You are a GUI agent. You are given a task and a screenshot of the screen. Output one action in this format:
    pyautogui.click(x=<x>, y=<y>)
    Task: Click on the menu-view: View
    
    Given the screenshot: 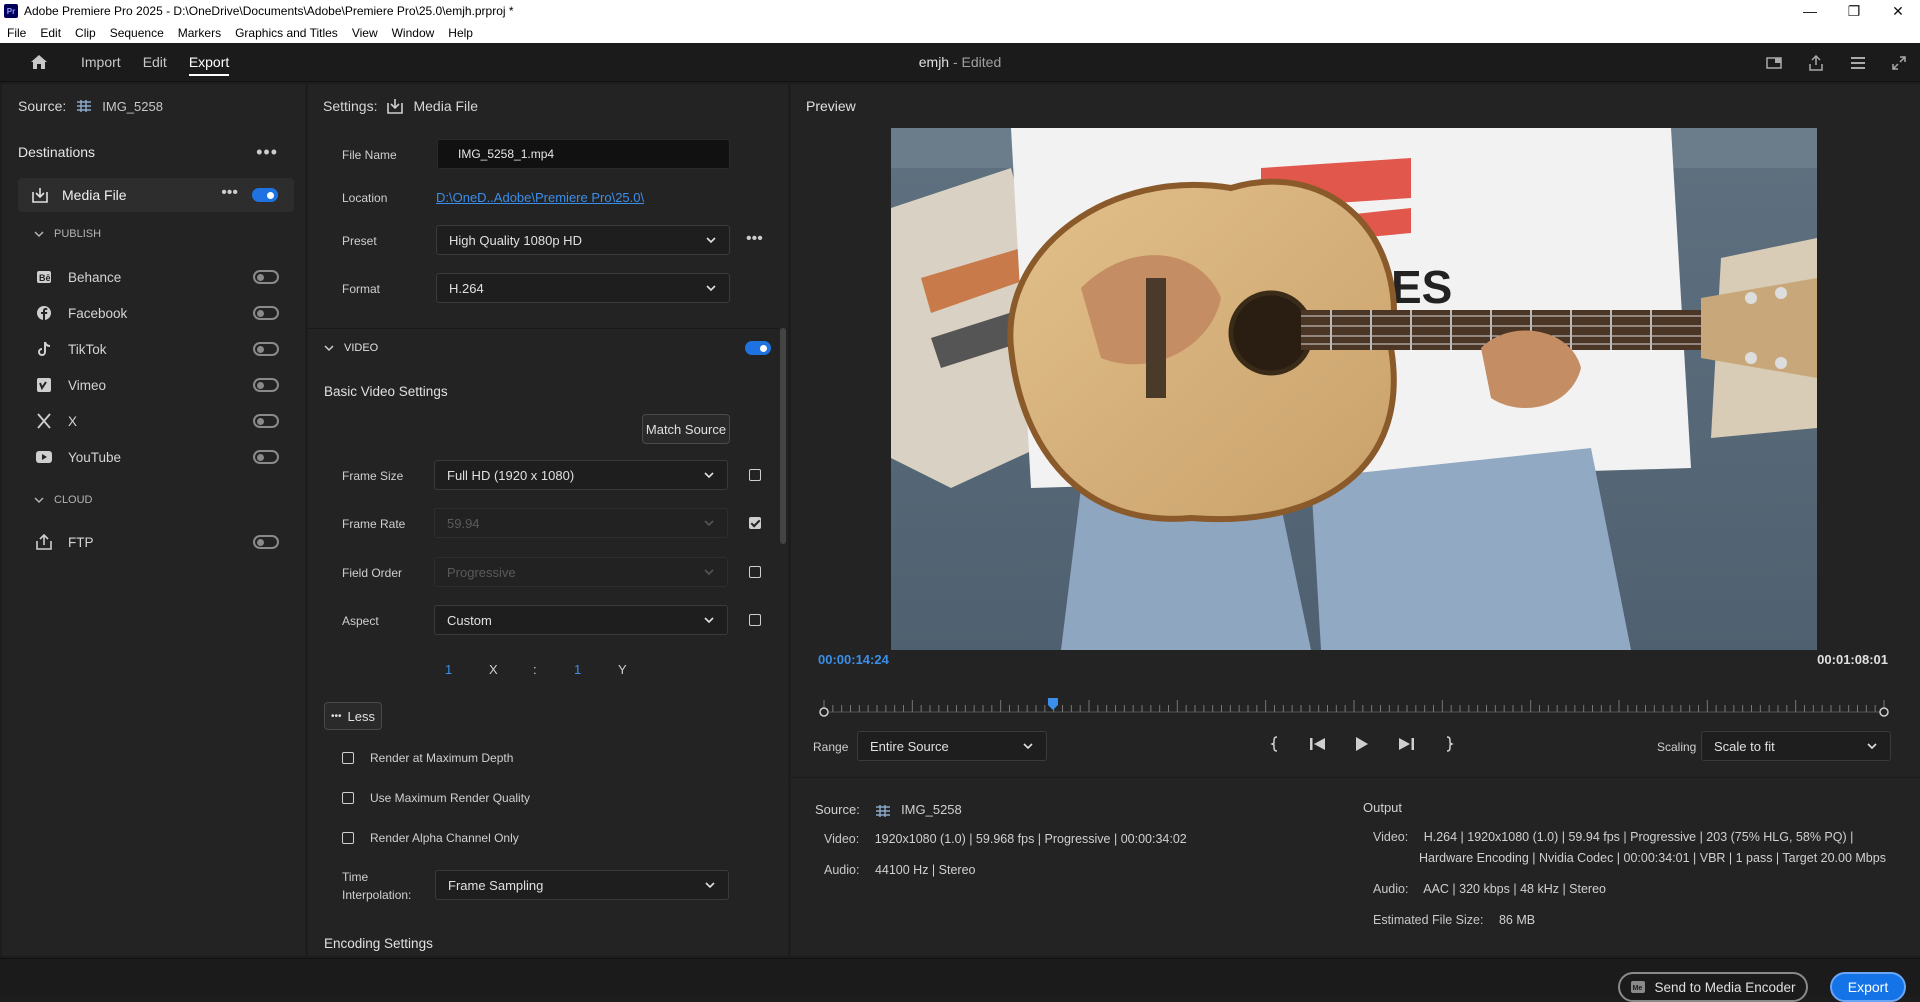 What is the action you would take?
    pyautogui.click(x=365, y=33)
    